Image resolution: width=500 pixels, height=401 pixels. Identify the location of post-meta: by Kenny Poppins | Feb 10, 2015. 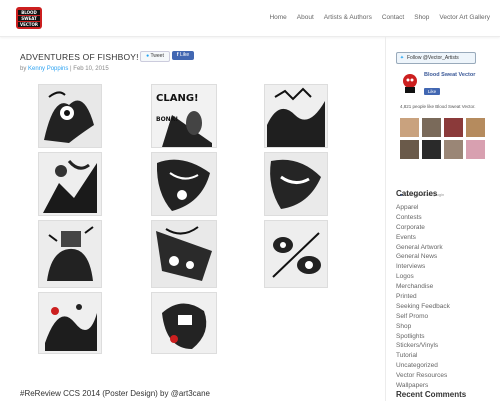
(64, 69).